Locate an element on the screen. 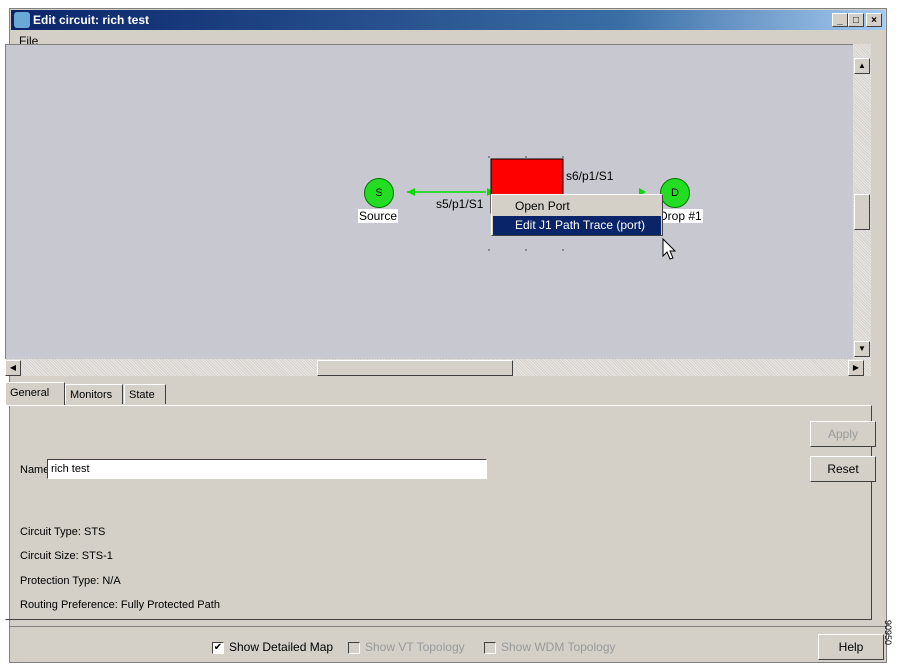 This screenshot has height=666, width=902. map-vertical-scrollbar: ▲ ▼ is located at coordinates (862, 210).